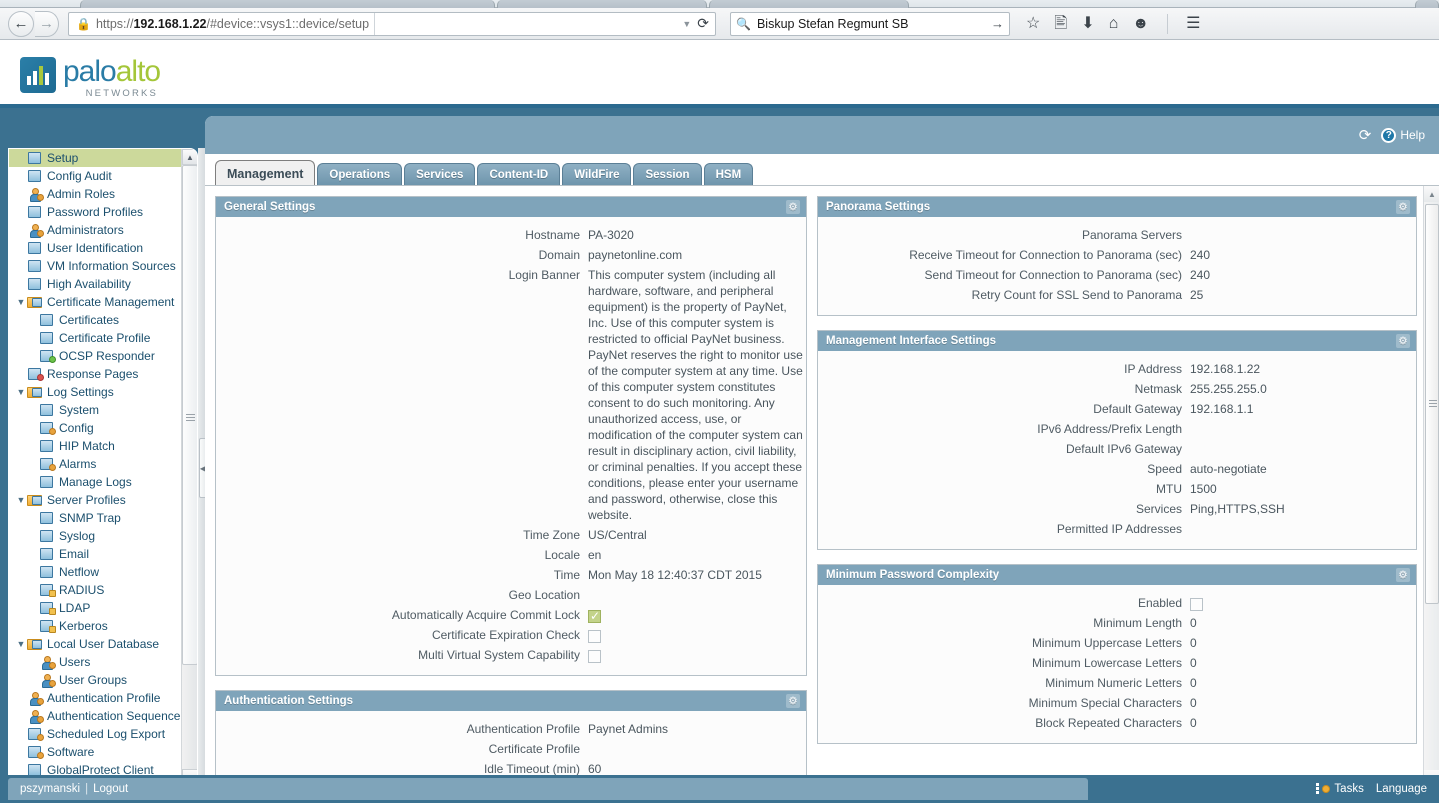 This screenshot has width=1439, height=803. Describe the element at coordinates (47, 536) in the screenshot. I see `syslog-icon` at that location.